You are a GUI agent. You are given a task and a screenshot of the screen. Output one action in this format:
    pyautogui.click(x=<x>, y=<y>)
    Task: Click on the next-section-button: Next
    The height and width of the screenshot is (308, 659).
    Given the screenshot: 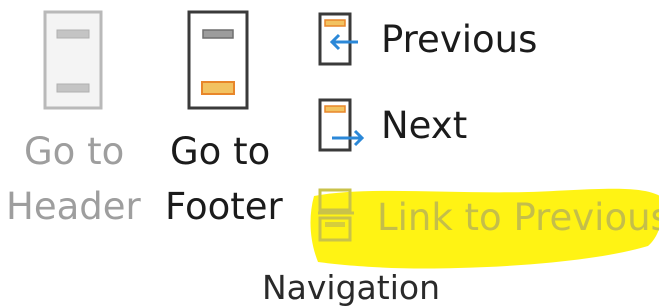 What is the action you would take?
    pyautogui.click(x=398, y=129)
    